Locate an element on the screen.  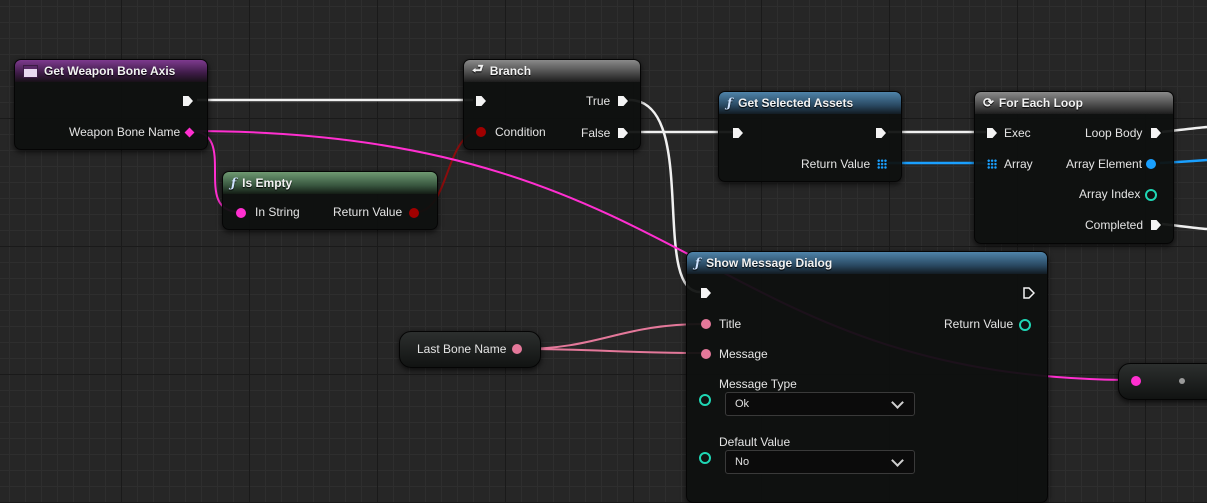
node-header: ⟳ For Each Loop is located at coordinates (1074, 103).